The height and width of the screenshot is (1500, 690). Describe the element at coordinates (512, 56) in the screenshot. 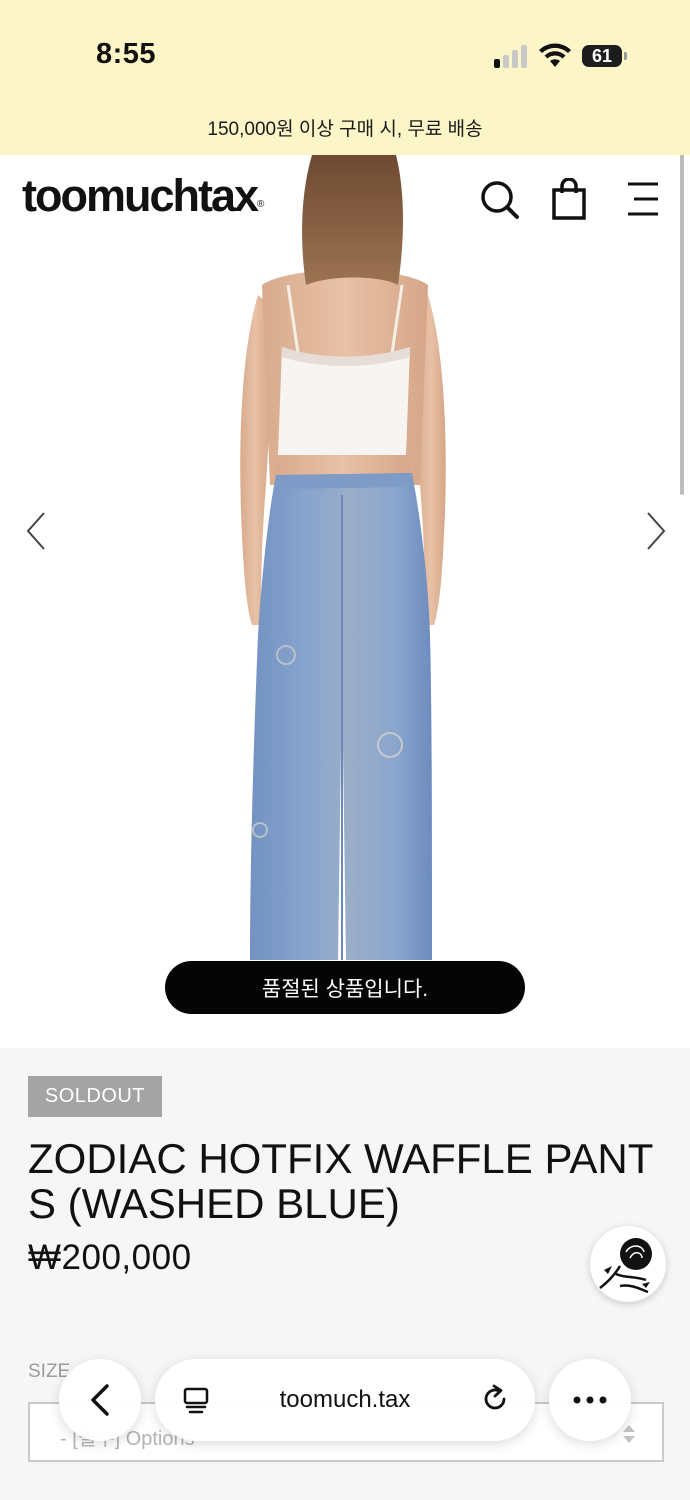

I see `cellular-signal-icon` at that location.